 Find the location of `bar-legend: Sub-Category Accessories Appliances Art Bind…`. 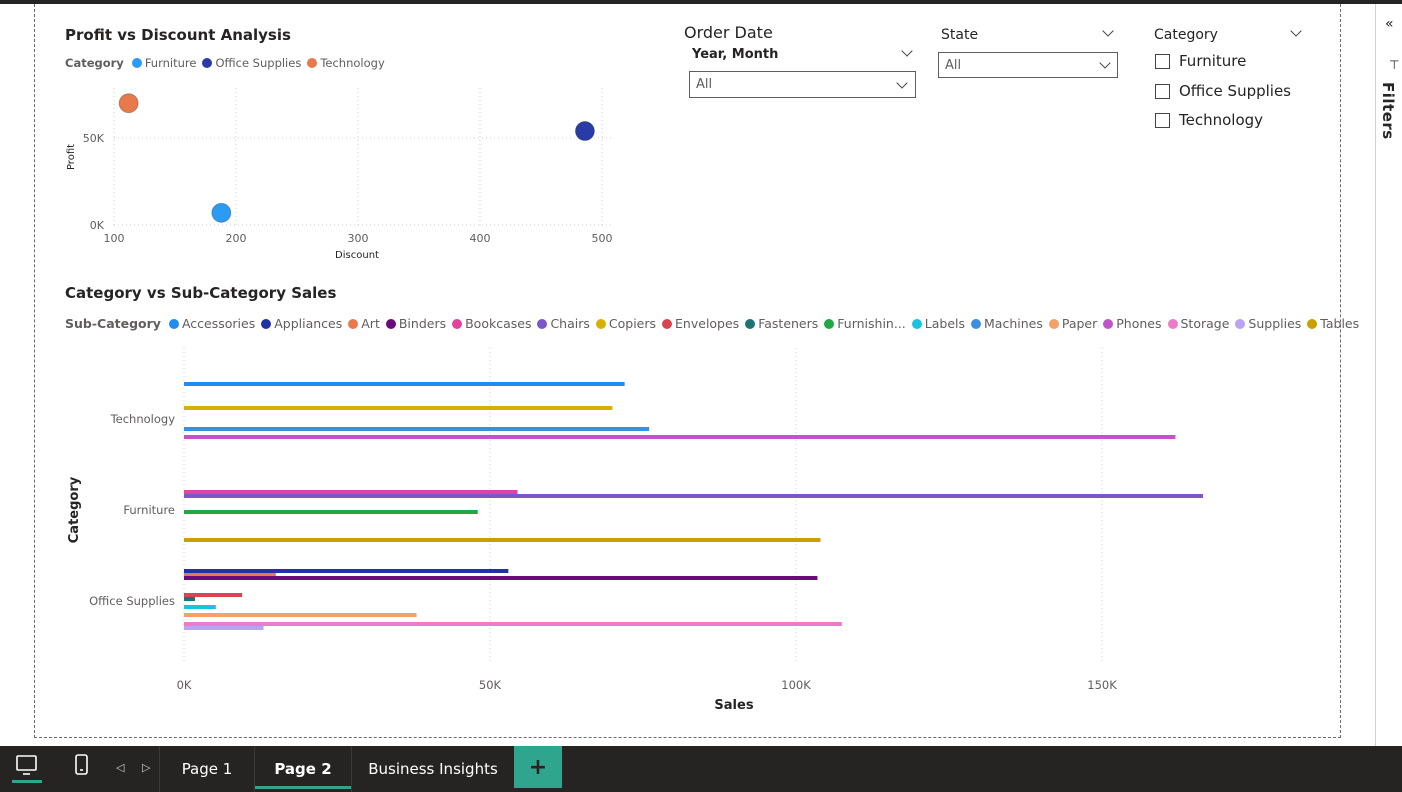

bar-legend: Sub-Category Accessories Appliances Art Bind… is located at coordinates (715, 323).